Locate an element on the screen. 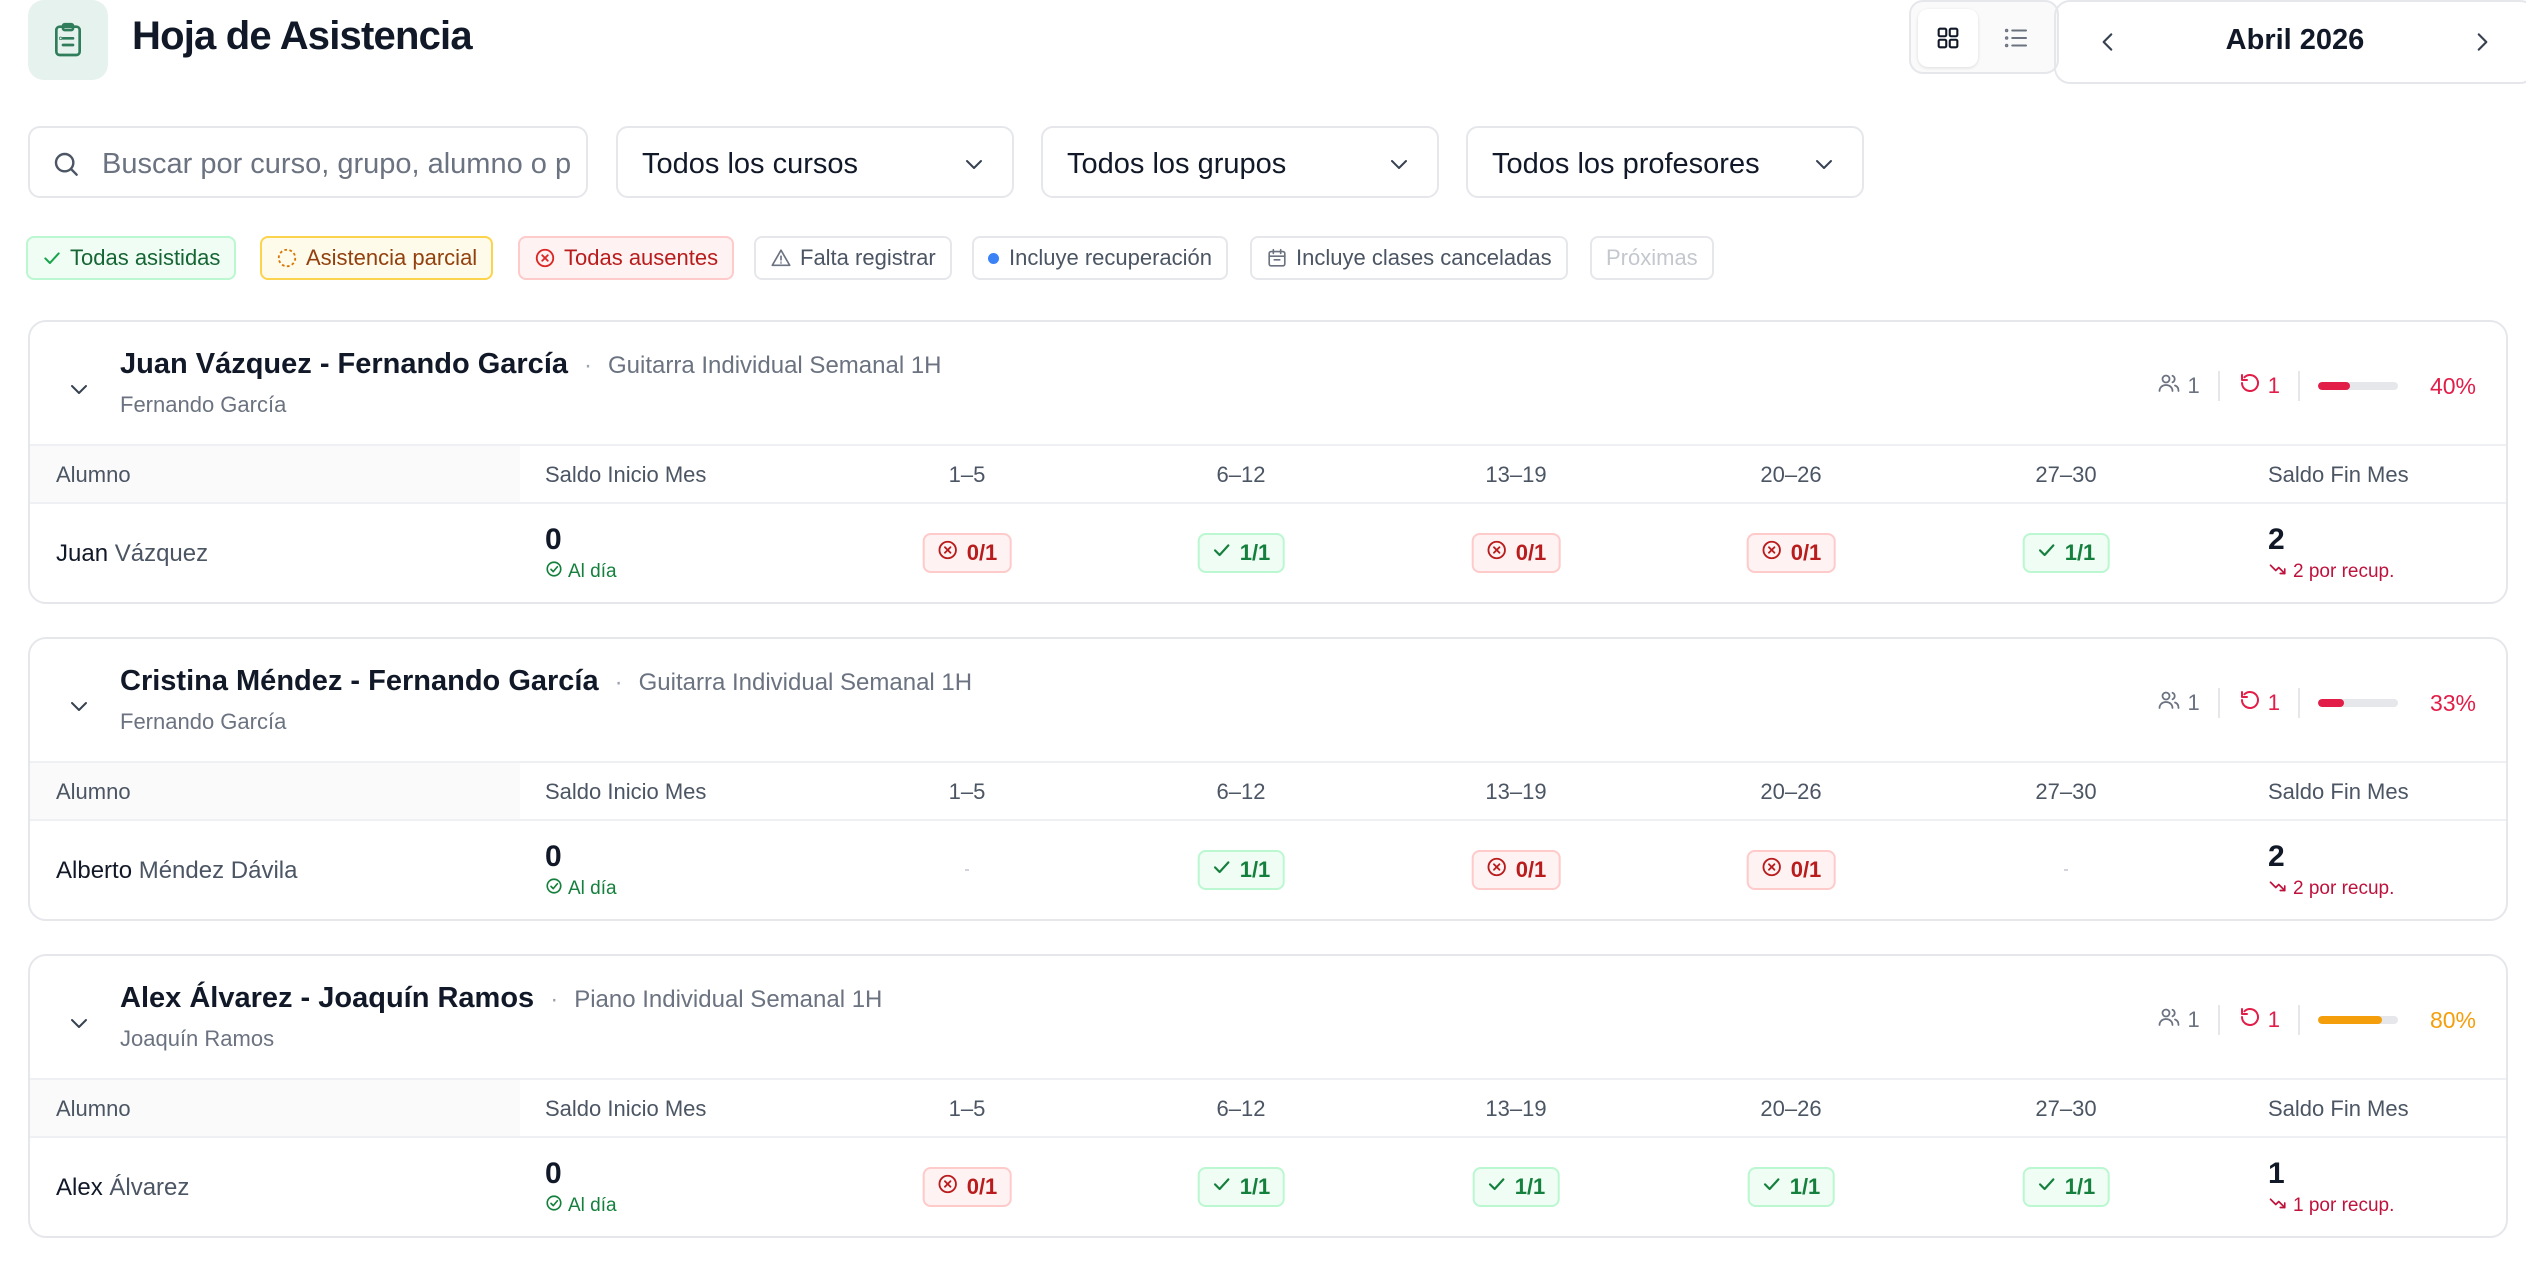  end-status-text: 2 por recup. is located at coordinates (2344, 888).